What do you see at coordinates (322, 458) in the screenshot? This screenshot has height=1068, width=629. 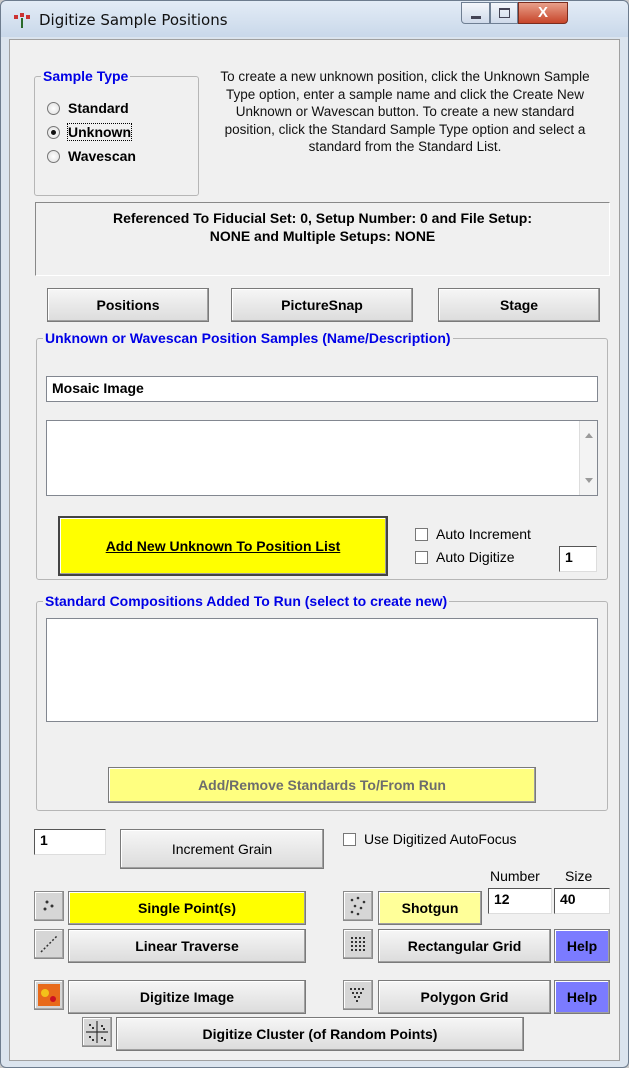 I see `sample-description-input` at bounding box center [322, 458].